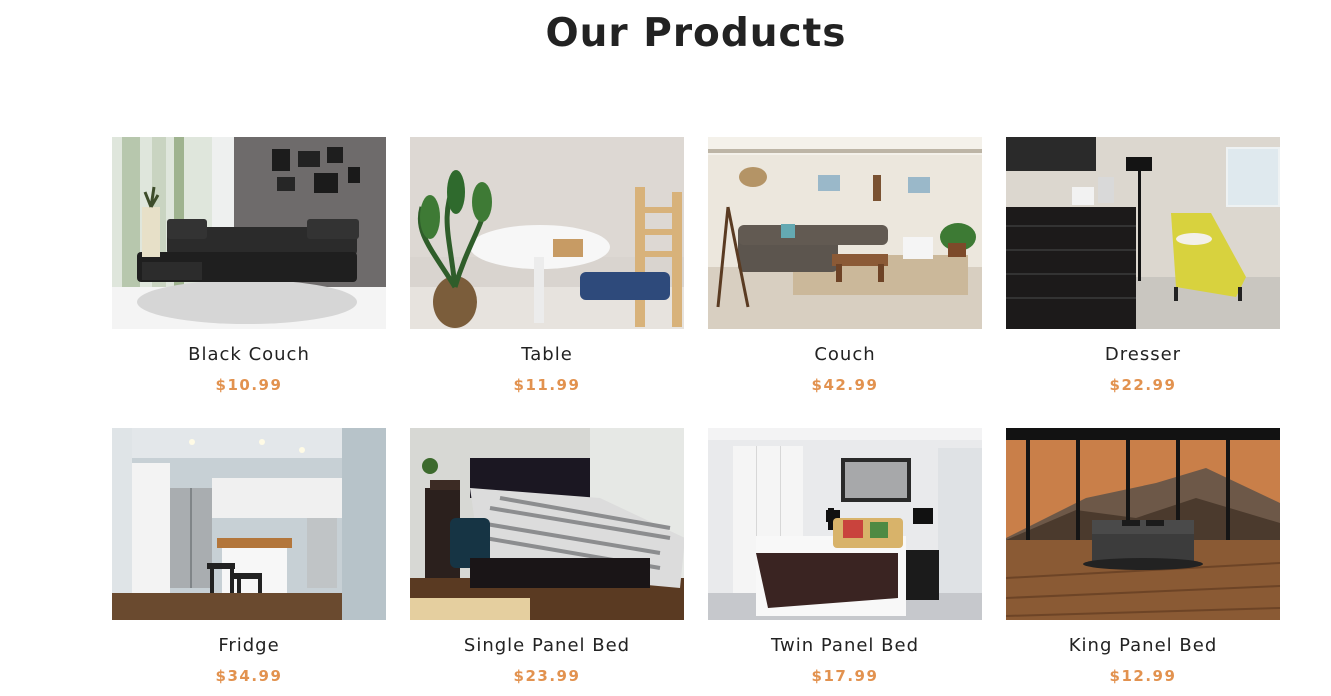 Image resolution: width=1331 pixels, height=696 pixels. Describe the element at coordinates (845, 524) in the screenshot. I see `product-image-twin-panel-bed` at that location.